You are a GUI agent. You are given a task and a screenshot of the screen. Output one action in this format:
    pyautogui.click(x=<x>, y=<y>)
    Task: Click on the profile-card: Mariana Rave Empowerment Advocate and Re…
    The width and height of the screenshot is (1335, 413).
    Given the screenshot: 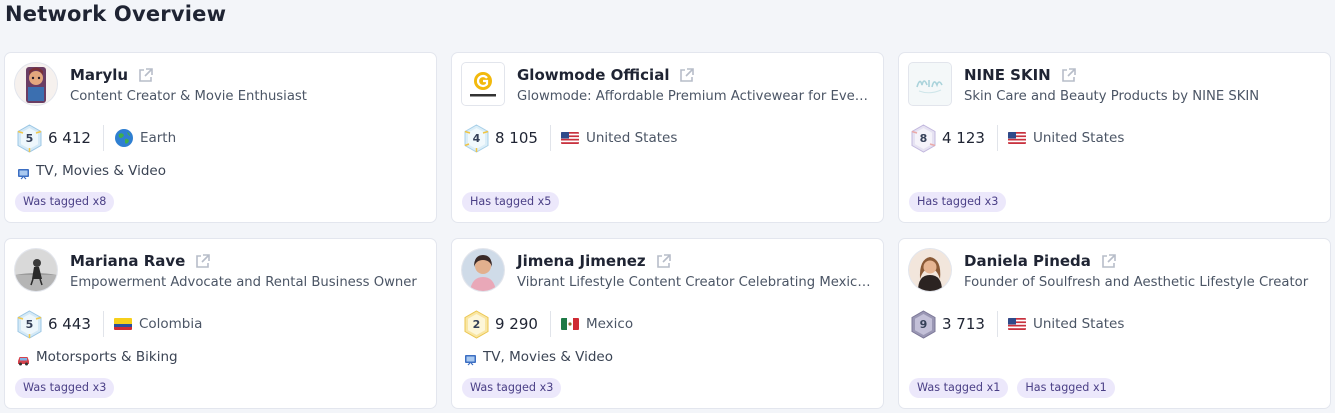 What is the action you would take?
    pyautogui.click(x=220, y=323)
    